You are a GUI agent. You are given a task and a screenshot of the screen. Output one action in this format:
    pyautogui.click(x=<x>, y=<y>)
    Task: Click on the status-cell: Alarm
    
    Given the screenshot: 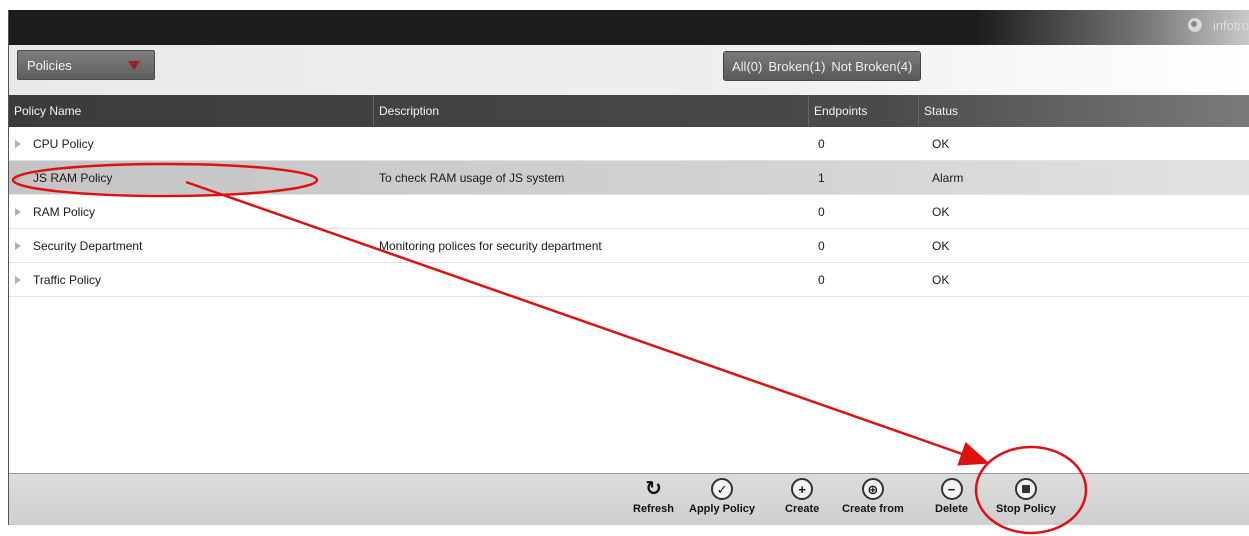 What is the action you would take?
    pyautogui.click(x=948, y=177)
    